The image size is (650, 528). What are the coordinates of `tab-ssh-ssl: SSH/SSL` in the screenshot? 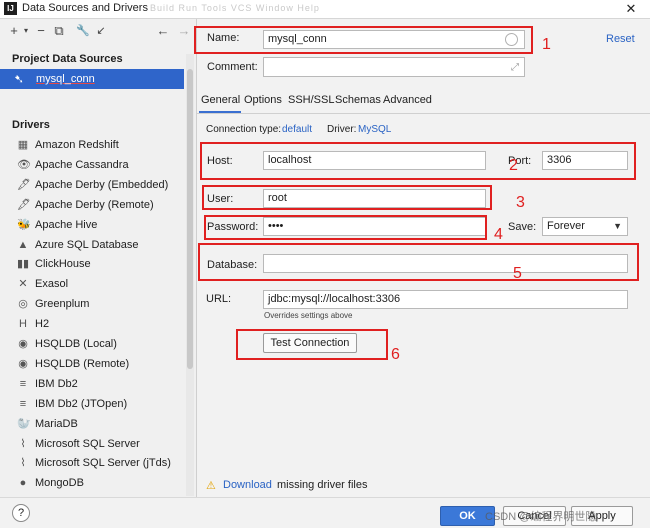 It's located at (311, 100).